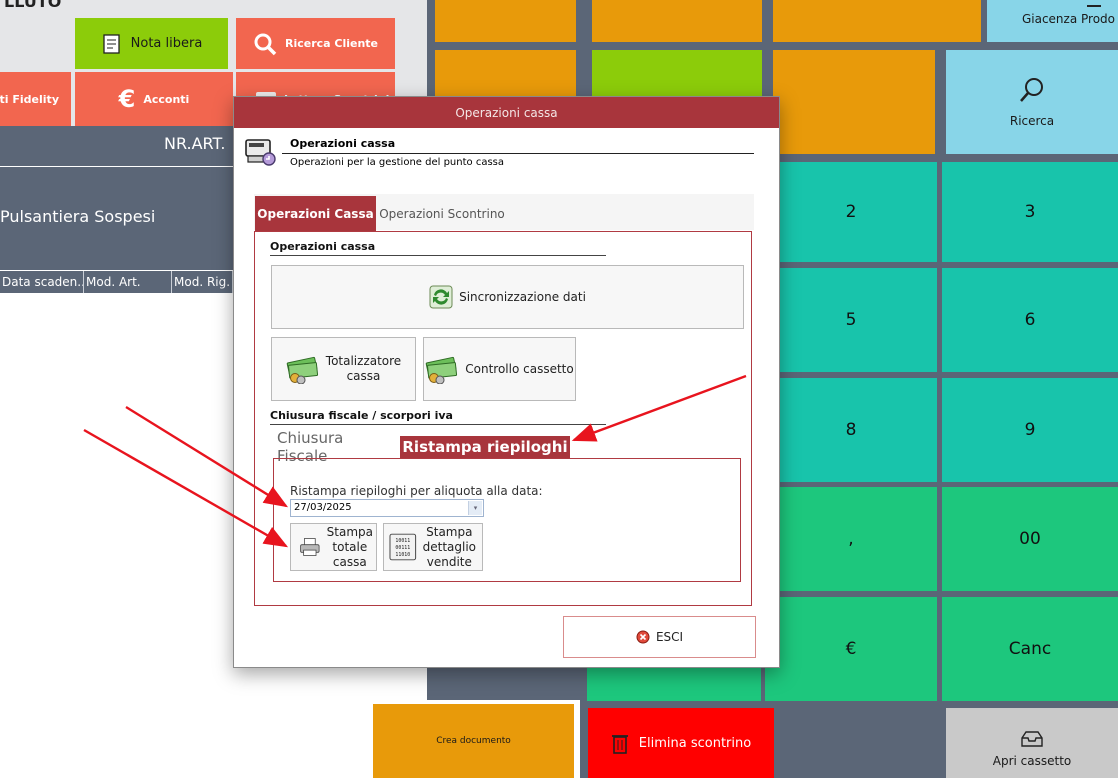 The width and height of the screenshot is (1118, 778). I want to click on arrow-to-ristampa-tab, so click(659, 408).